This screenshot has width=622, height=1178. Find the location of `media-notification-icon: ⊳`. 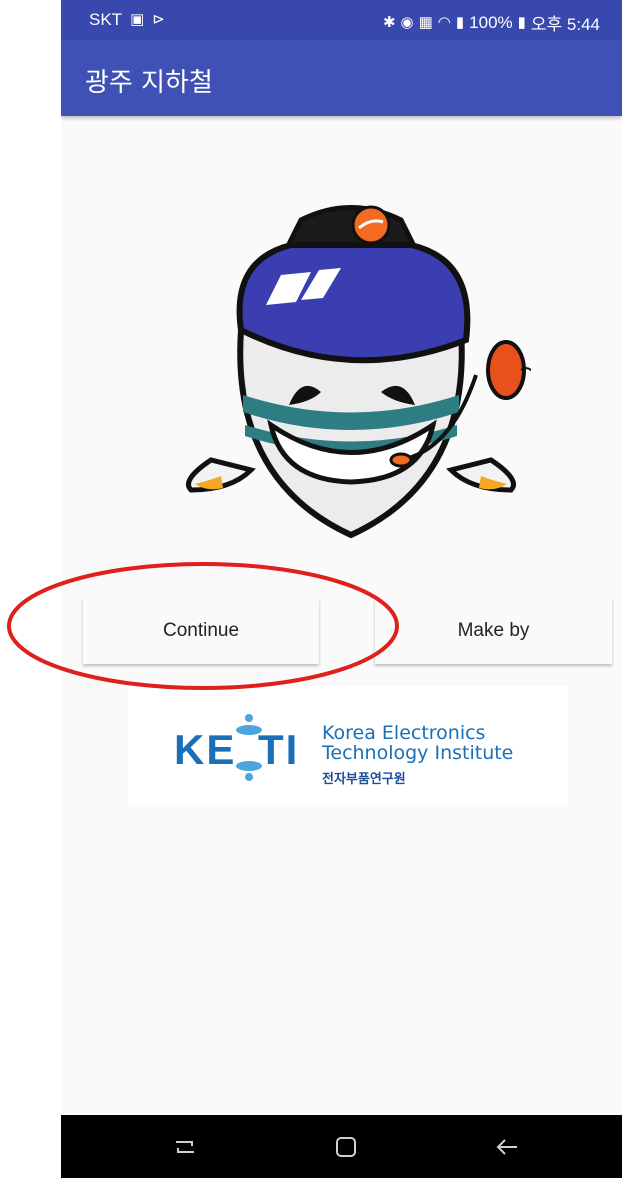

media-notification-icon: ⊳ is located at coordinates (158, 19).